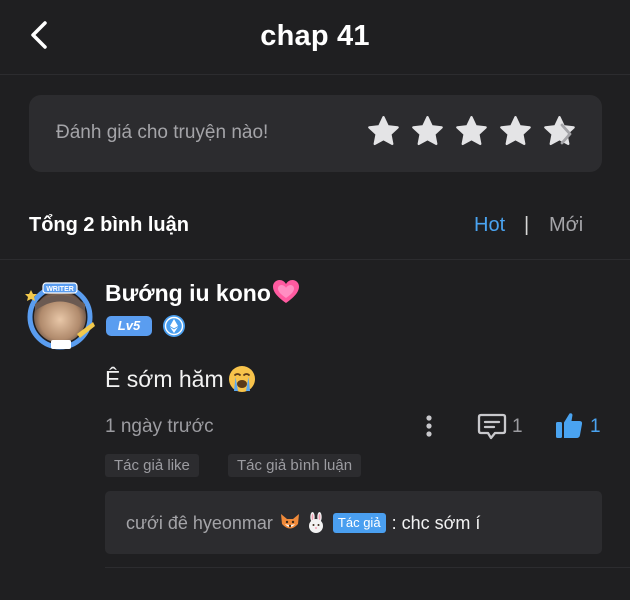  I want to click on page-title: chap 41, so click(315, 36).